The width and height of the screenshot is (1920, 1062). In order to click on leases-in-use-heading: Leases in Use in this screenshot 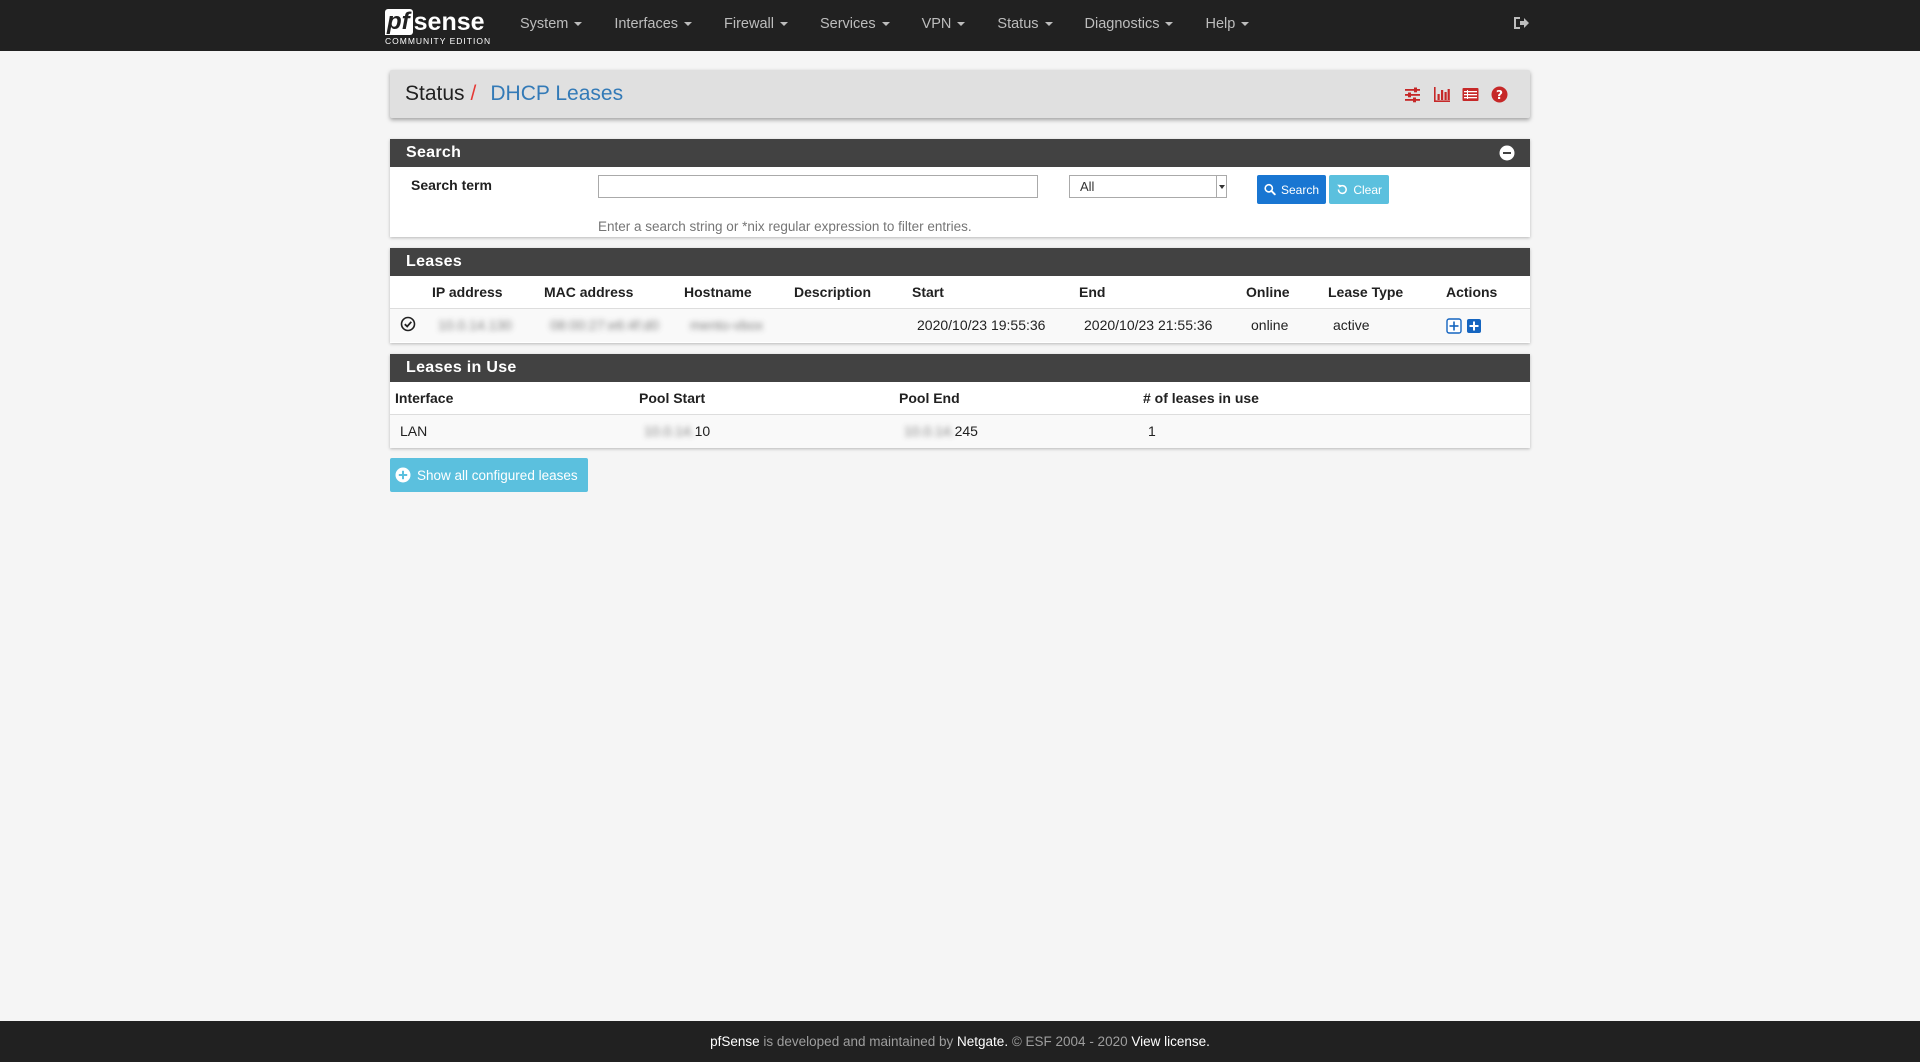, I will do `click(960, 368)`.